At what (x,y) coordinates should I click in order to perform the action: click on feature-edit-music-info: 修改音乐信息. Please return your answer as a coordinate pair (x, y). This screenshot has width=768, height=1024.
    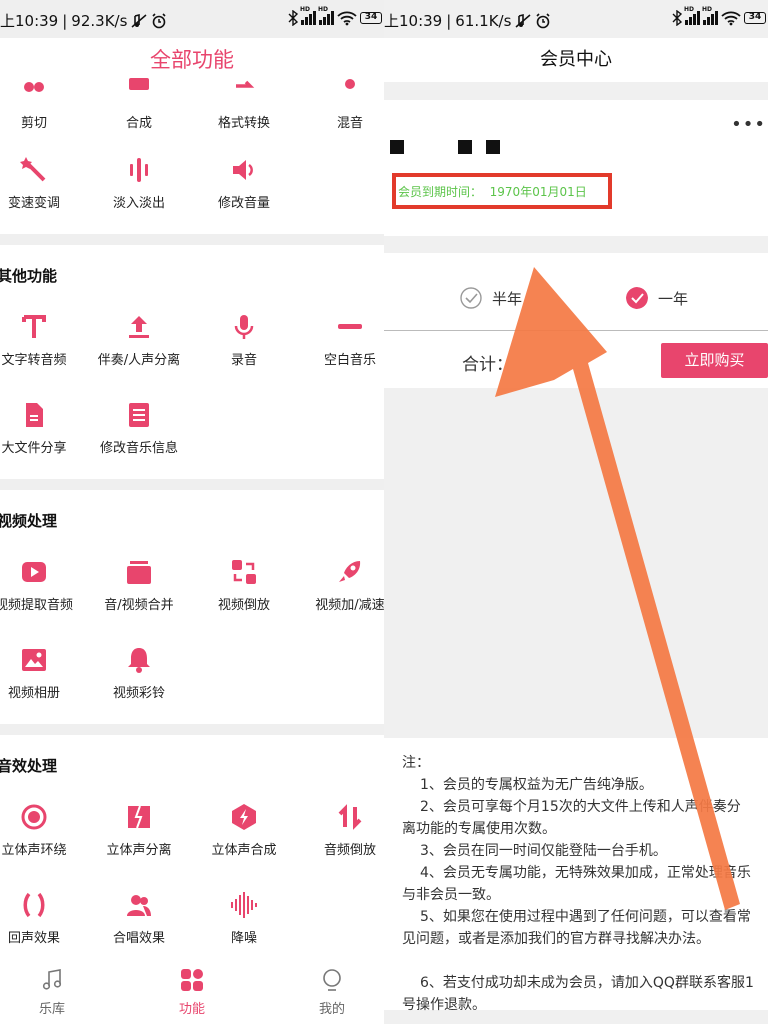
    Looking at the image, I should click on (139, 441).